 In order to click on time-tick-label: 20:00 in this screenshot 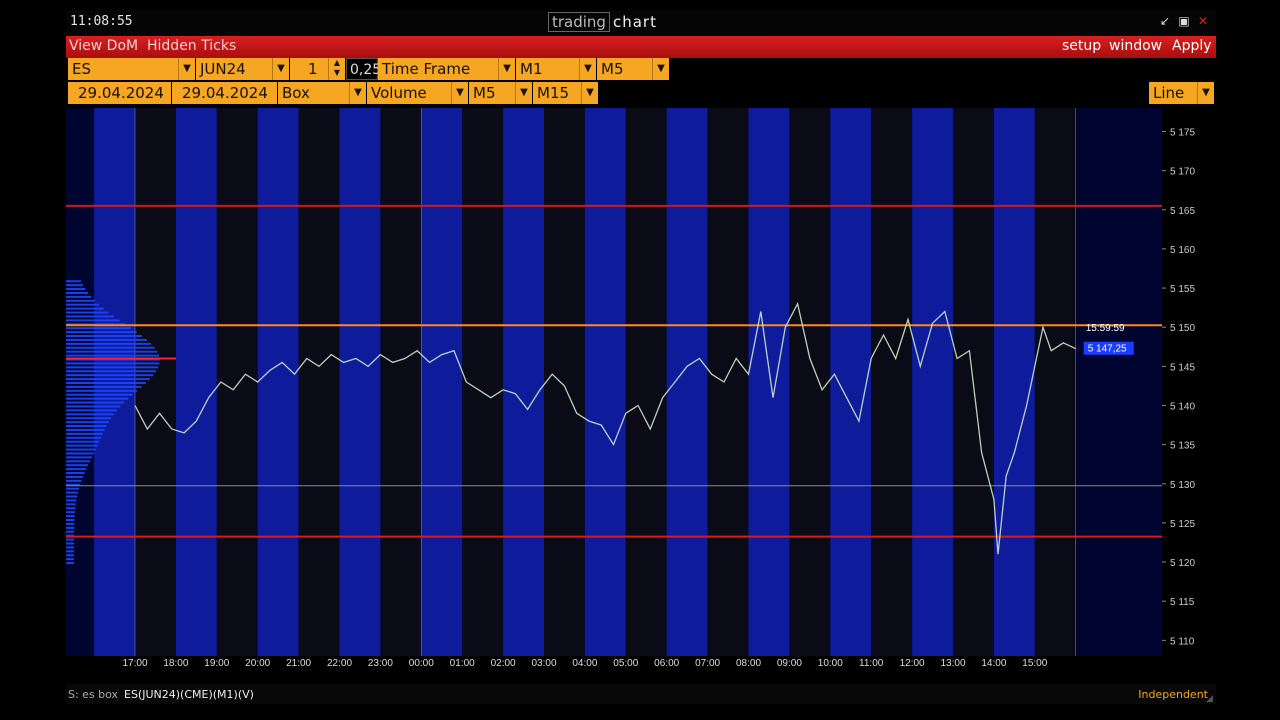, I will do `click(257, 663)`.